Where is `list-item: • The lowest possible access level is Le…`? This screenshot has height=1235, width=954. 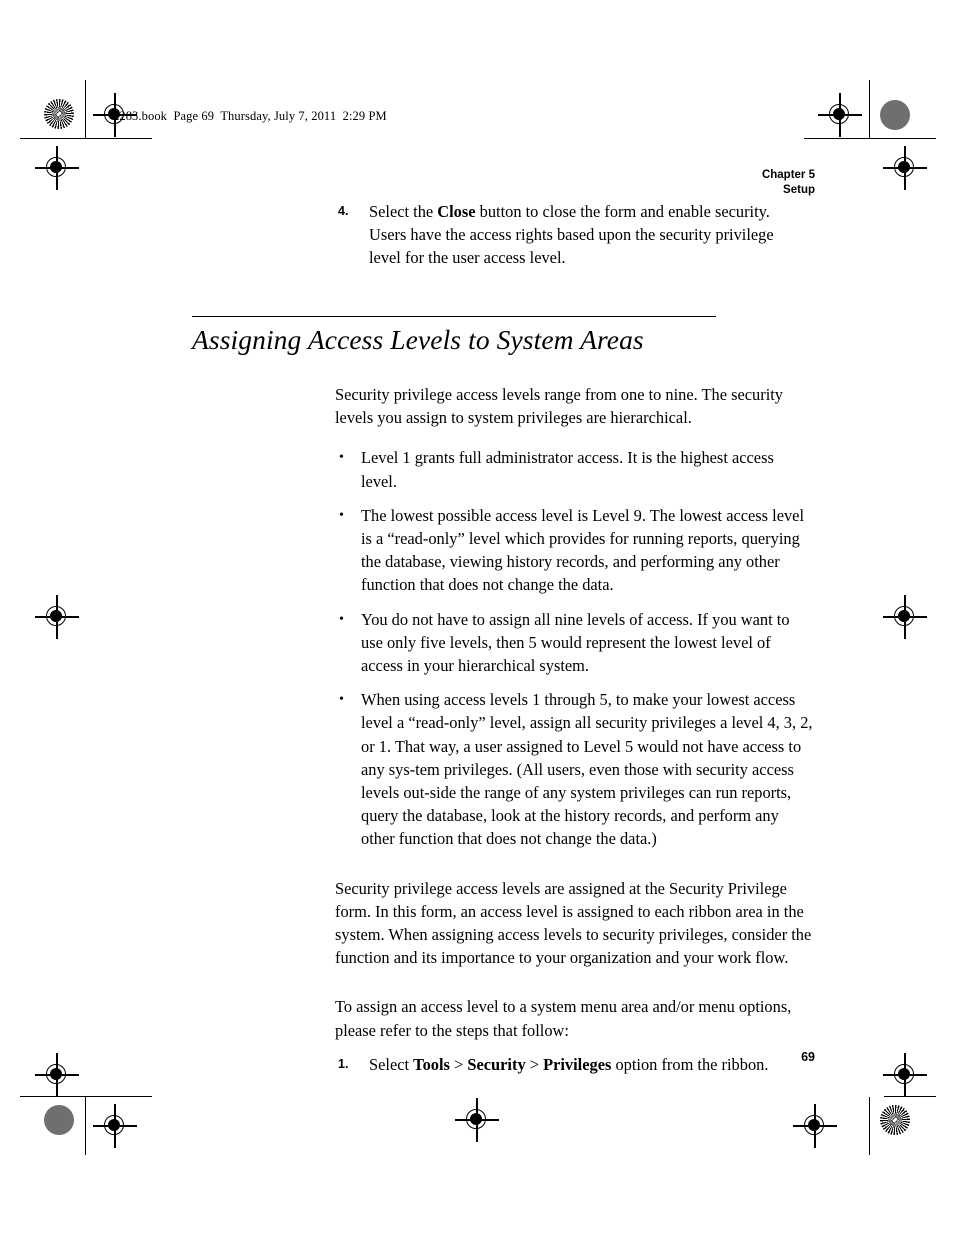
list-item: • The lowest possible access level is Le… is located at coordinates (574, 550).